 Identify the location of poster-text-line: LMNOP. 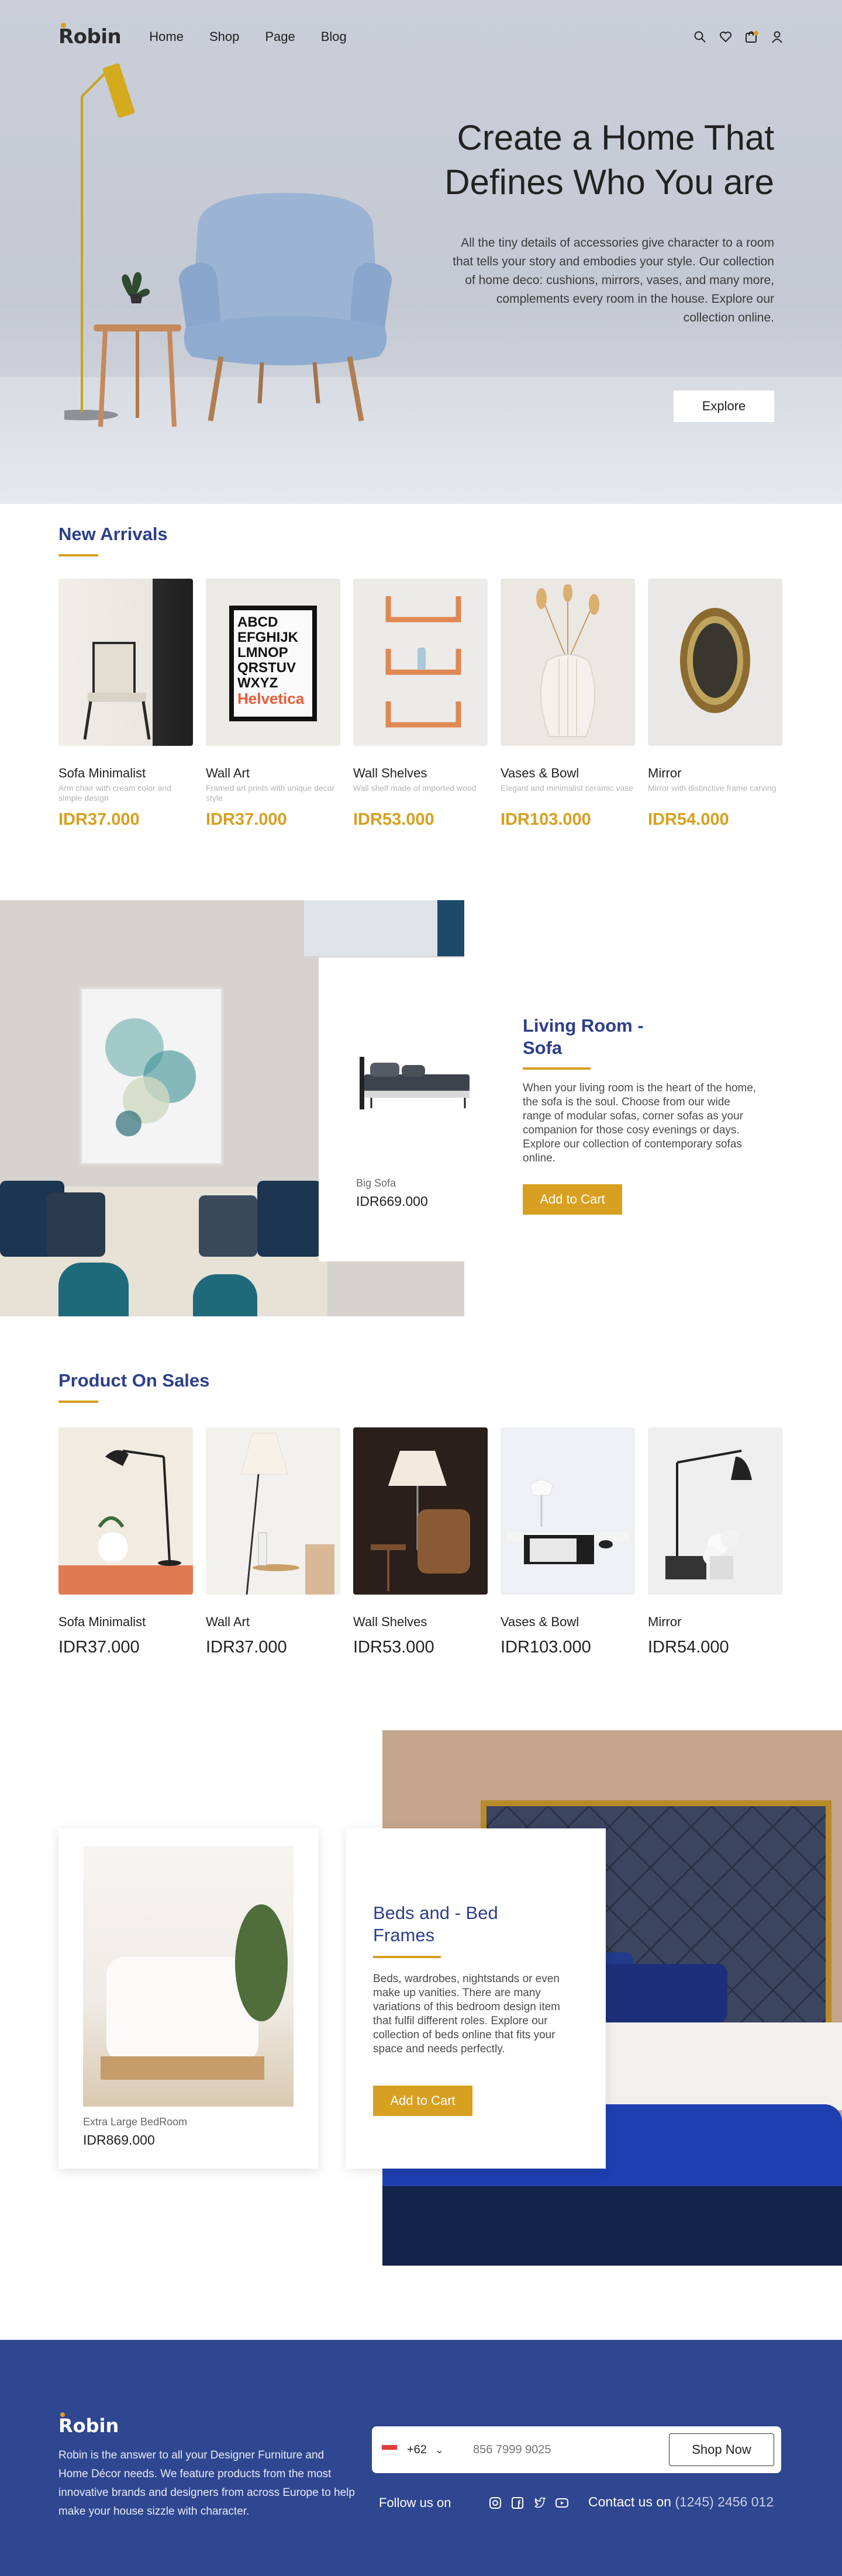
(262, 653).